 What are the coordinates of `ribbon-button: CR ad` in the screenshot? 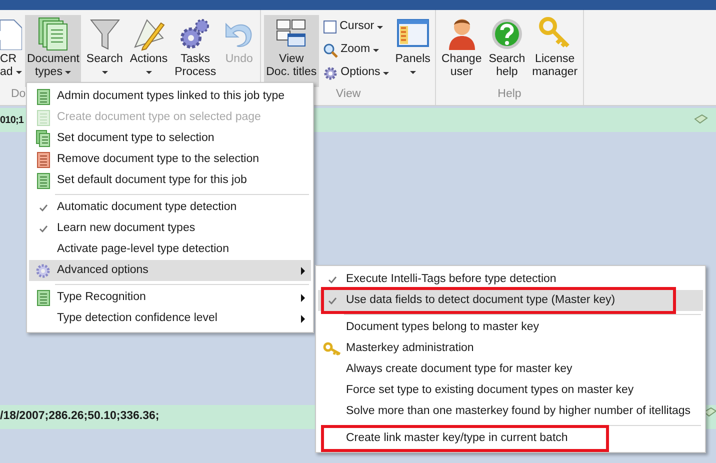 It's located at (11, 51).